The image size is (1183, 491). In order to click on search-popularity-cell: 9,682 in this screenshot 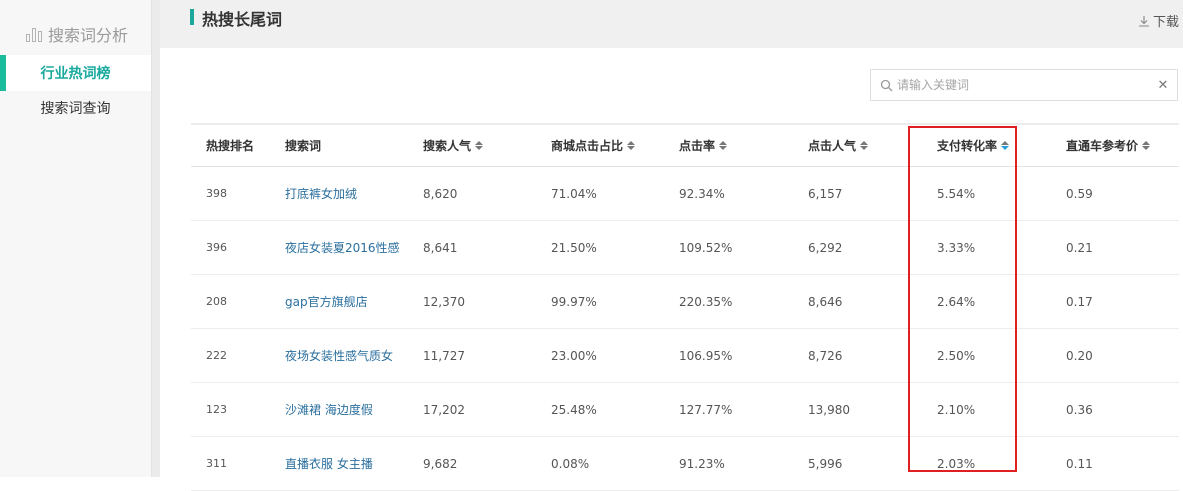, I will do `click(440, 463)`.